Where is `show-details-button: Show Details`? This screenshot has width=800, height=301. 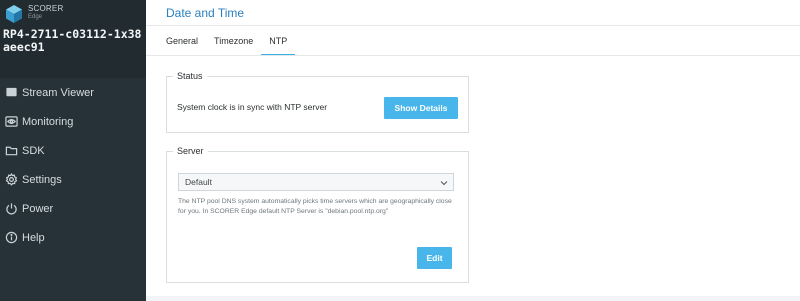 show-details-button: Show Details is located at coordinates (421, 108).